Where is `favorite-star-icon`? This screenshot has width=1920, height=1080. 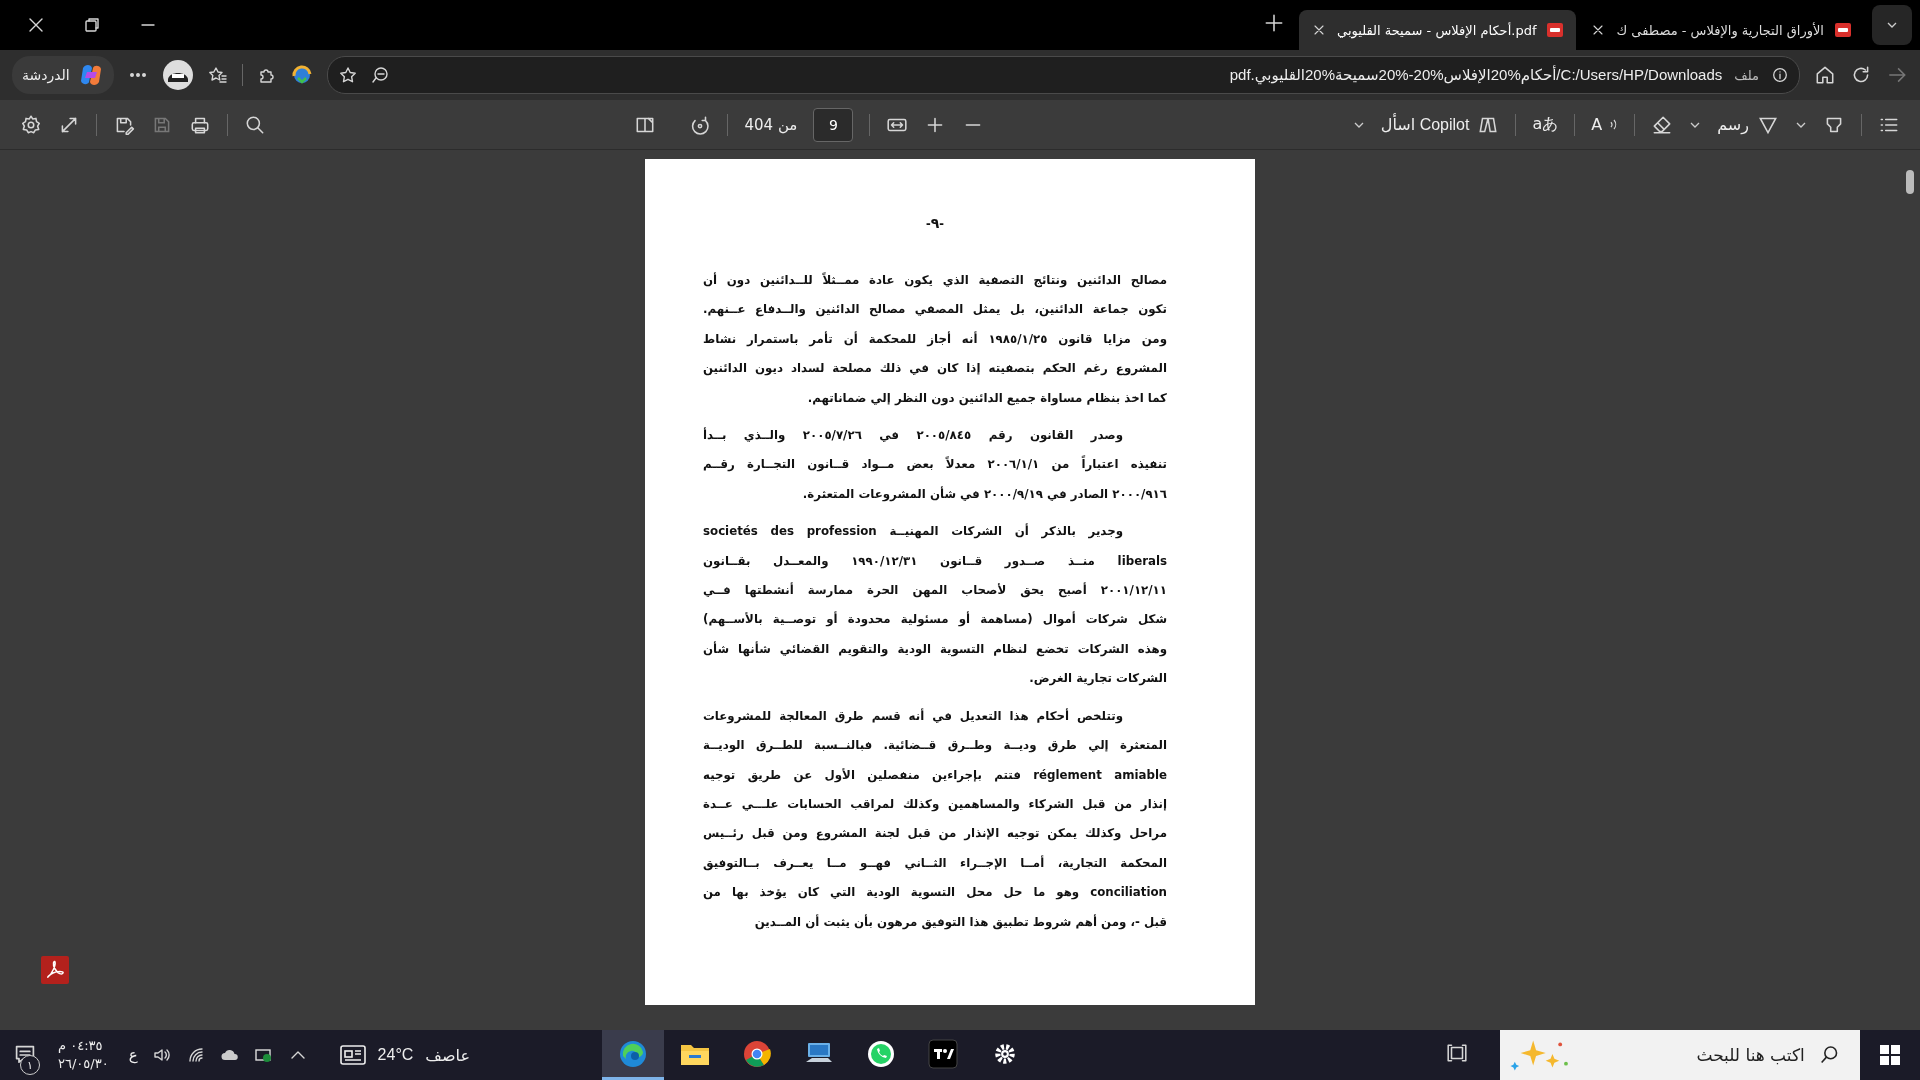
favorite-star-icon is located at coordinates (347, 75).